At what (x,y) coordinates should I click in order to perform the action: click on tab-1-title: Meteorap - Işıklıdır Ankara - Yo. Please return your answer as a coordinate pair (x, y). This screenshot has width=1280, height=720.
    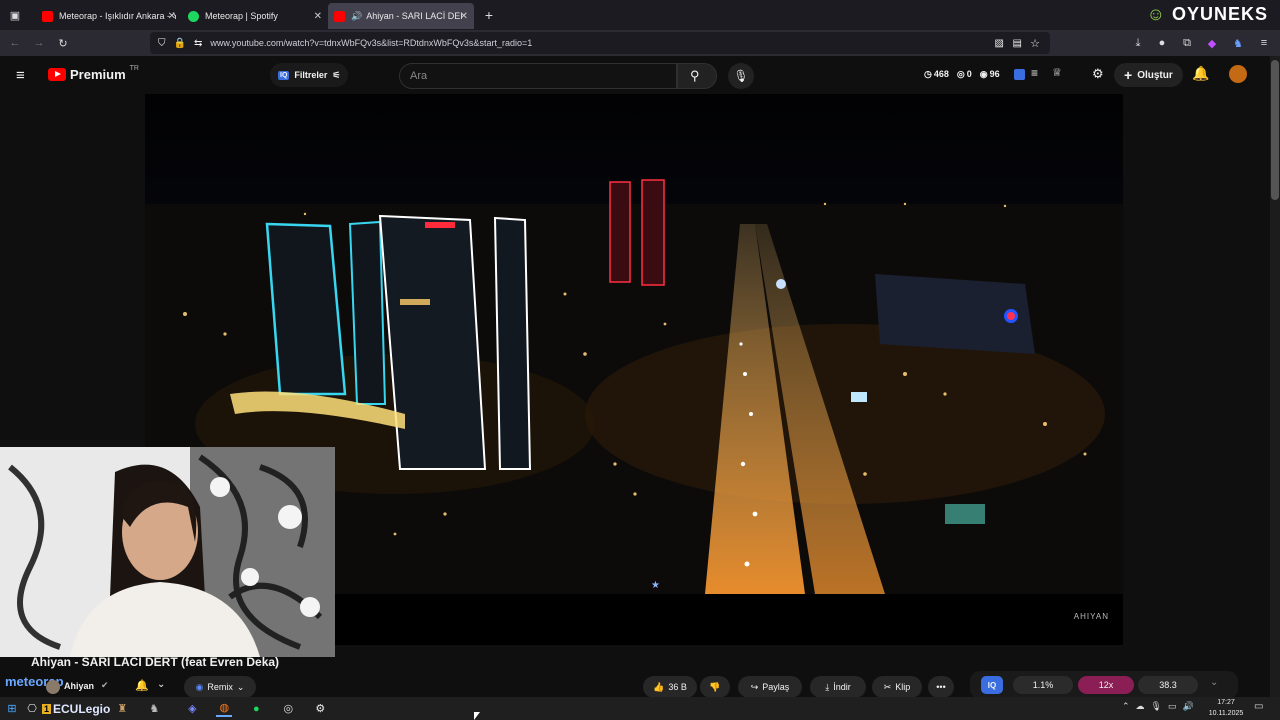
    Looking at the image, I should click on (117, 16).